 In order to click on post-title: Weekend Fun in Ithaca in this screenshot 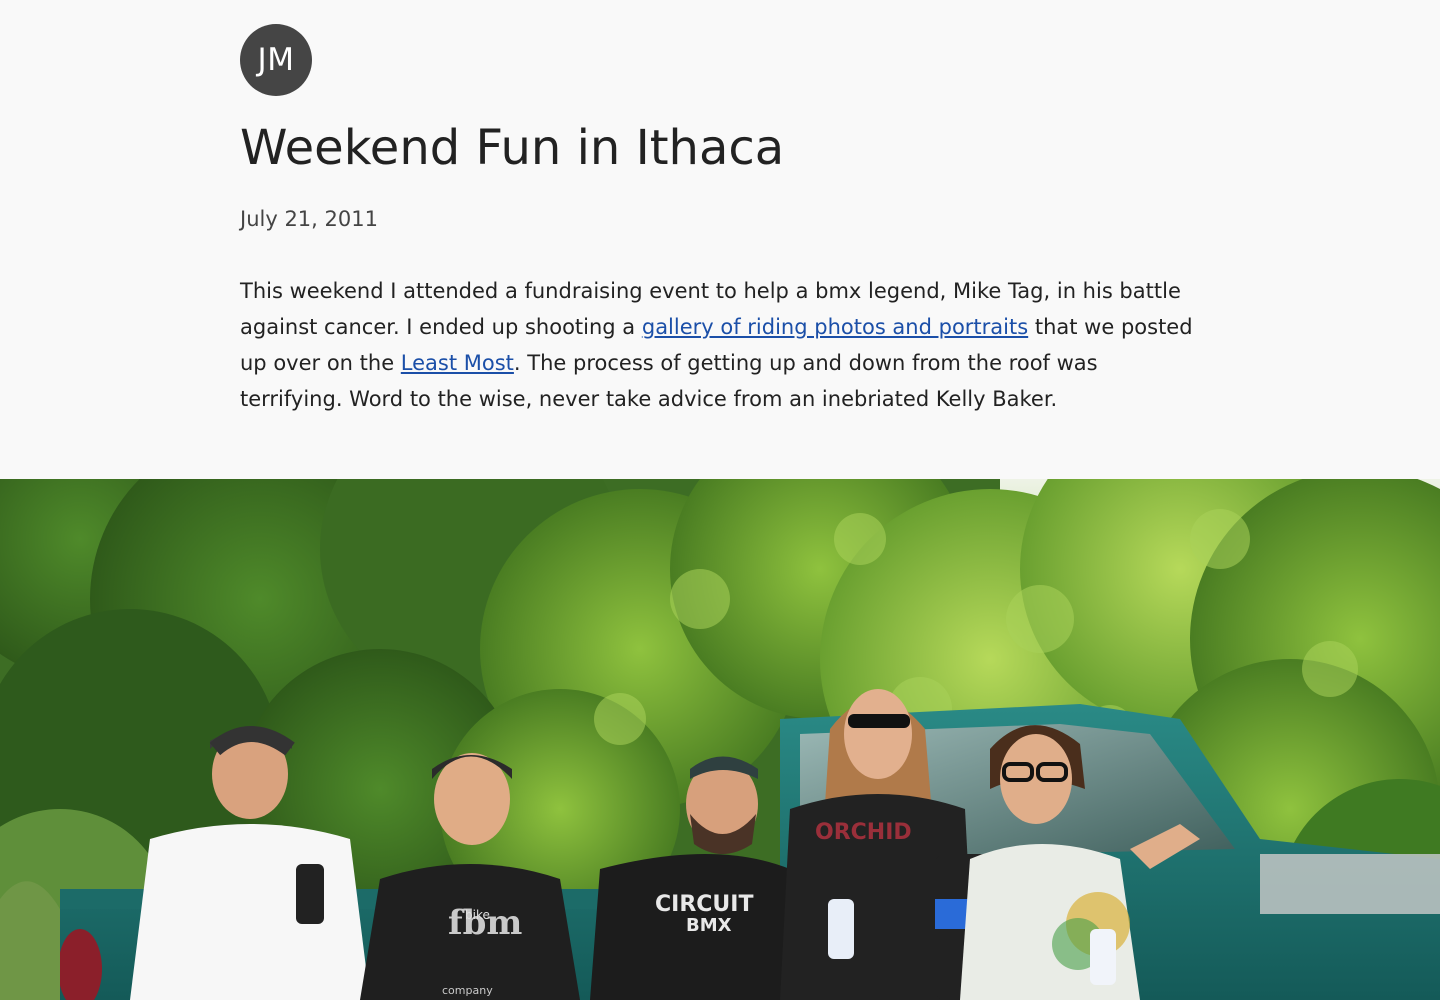, I will do `click(512, 148)`.